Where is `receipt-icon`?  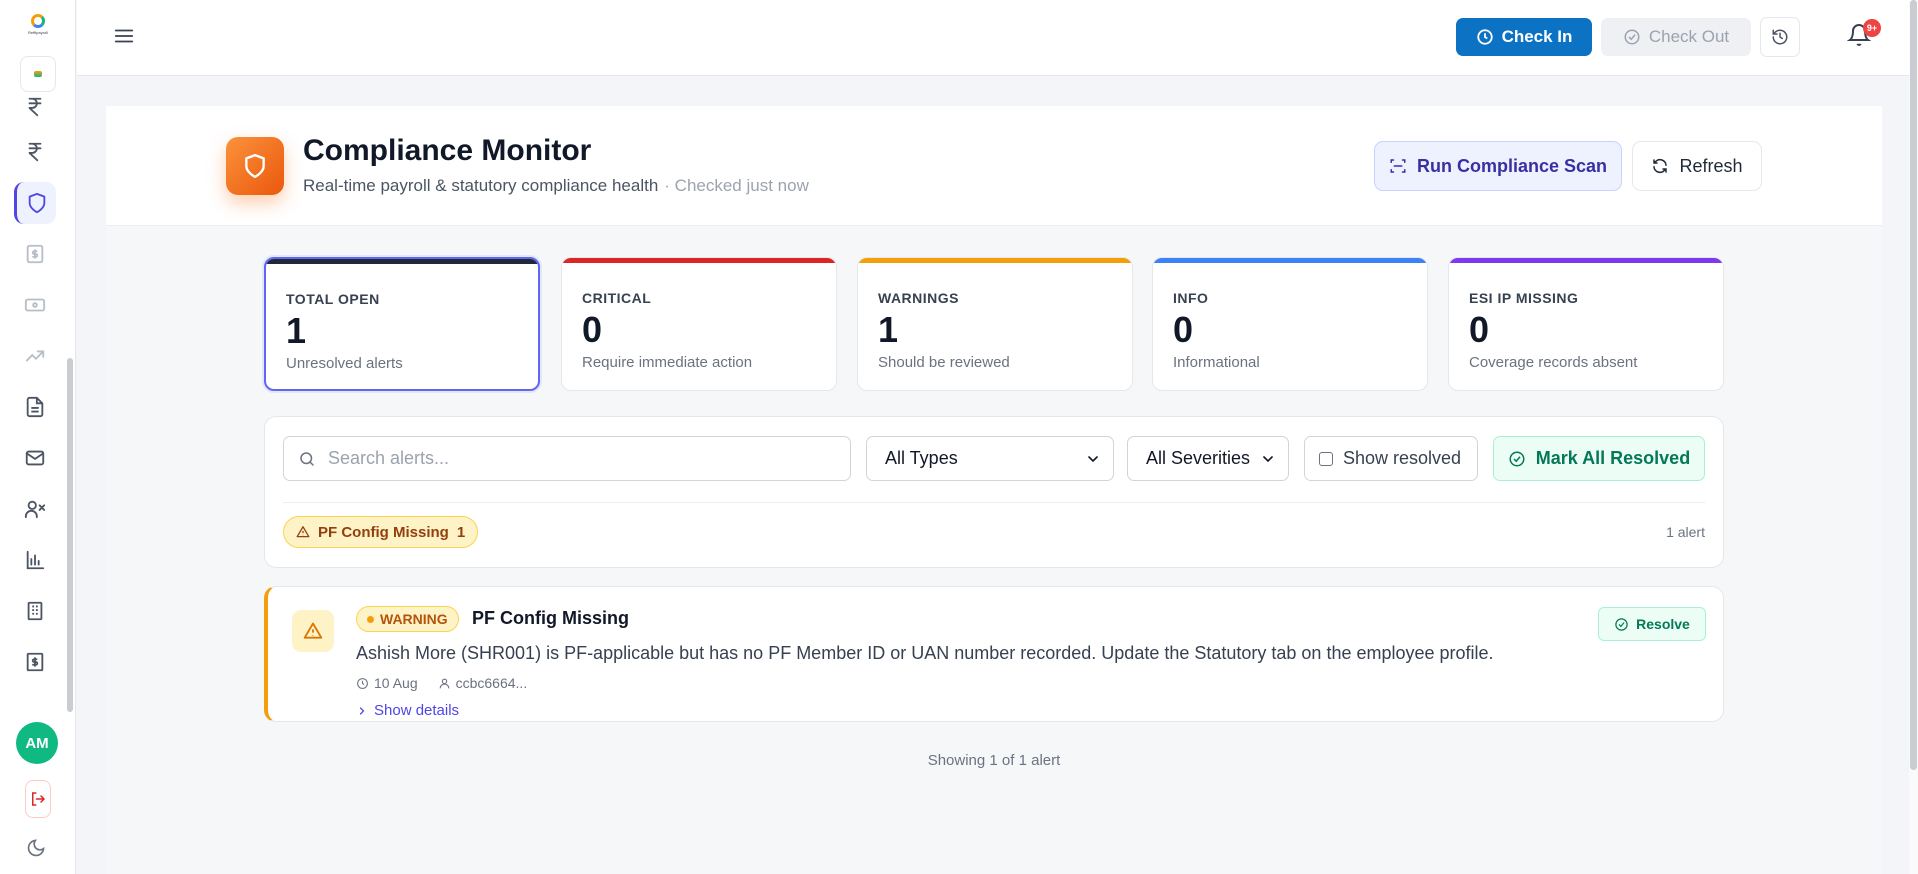
receipt-icon is located at coordinates (35, 662).